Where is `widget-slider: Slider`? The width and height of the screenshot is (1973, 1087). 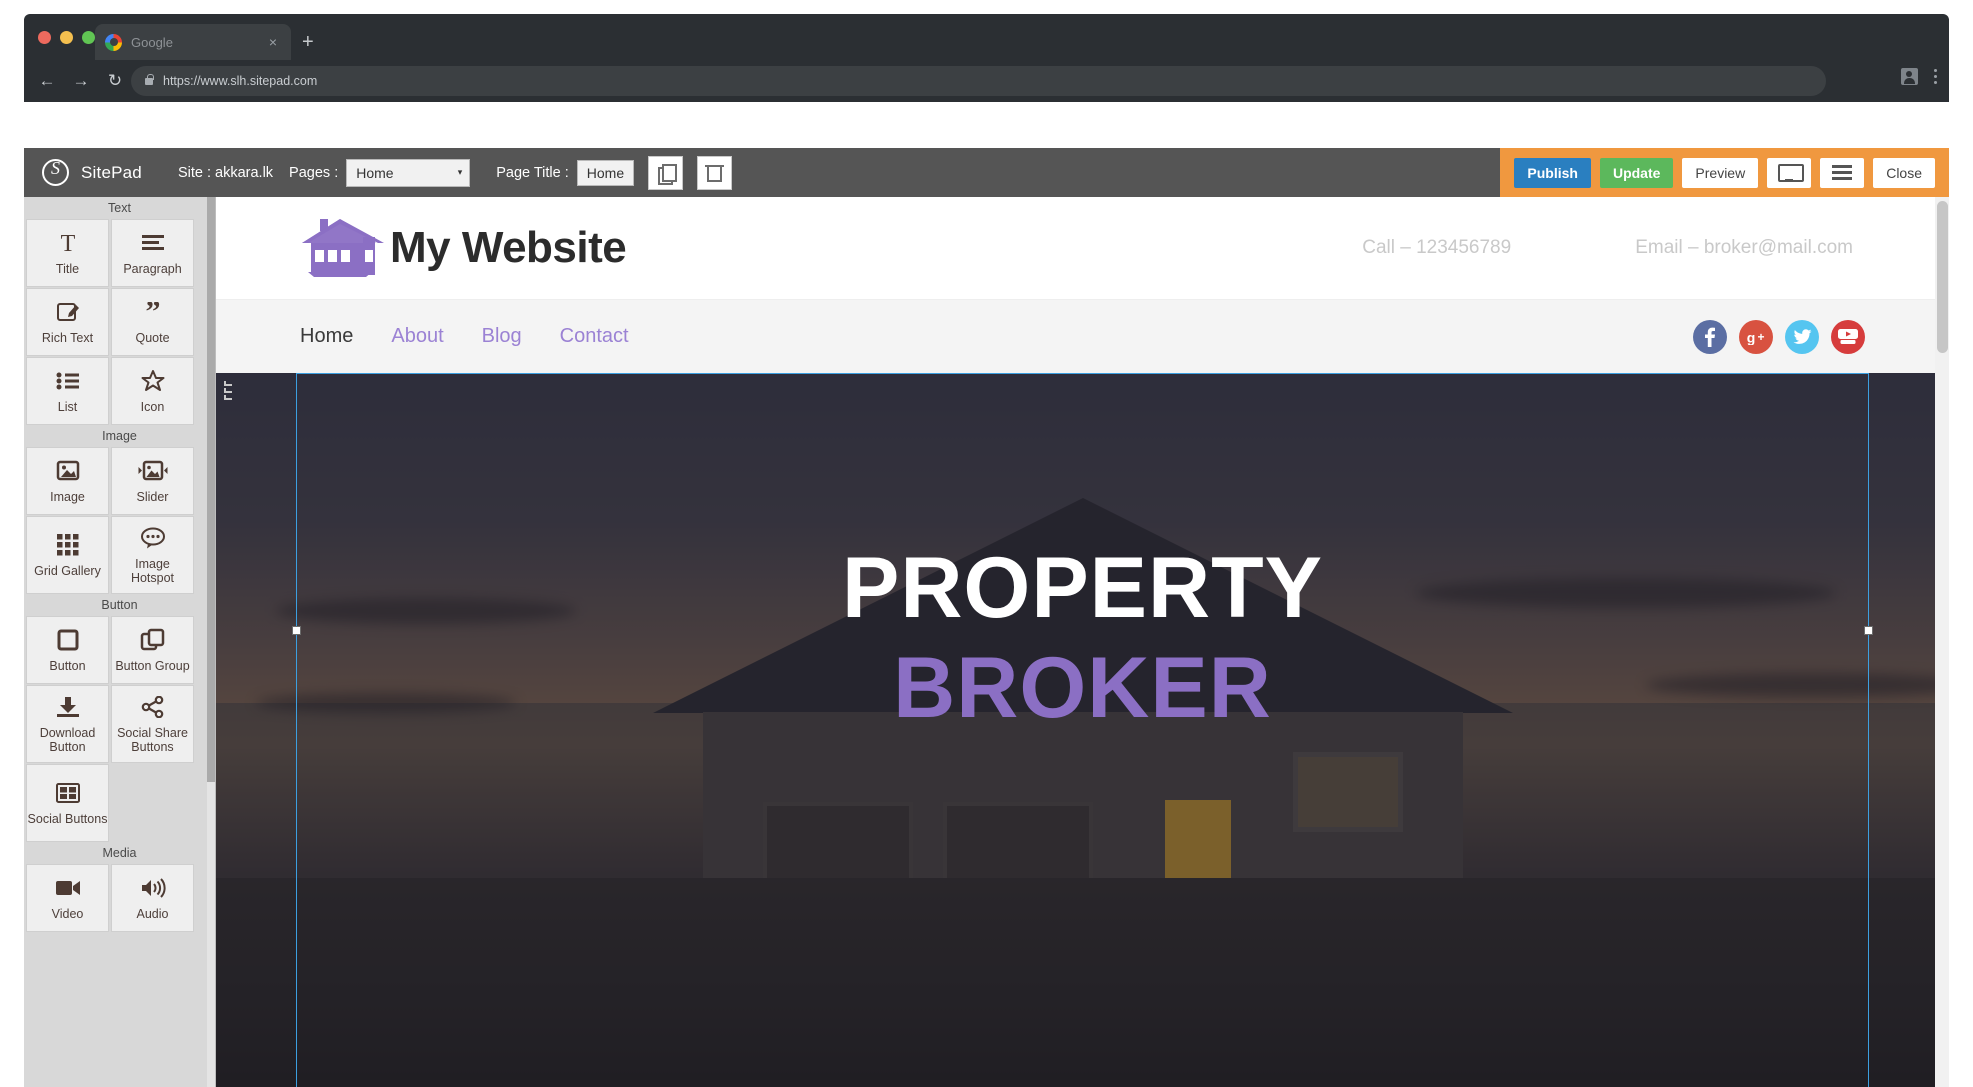
widget-slider: Slider is located at coordinates (152, 481).